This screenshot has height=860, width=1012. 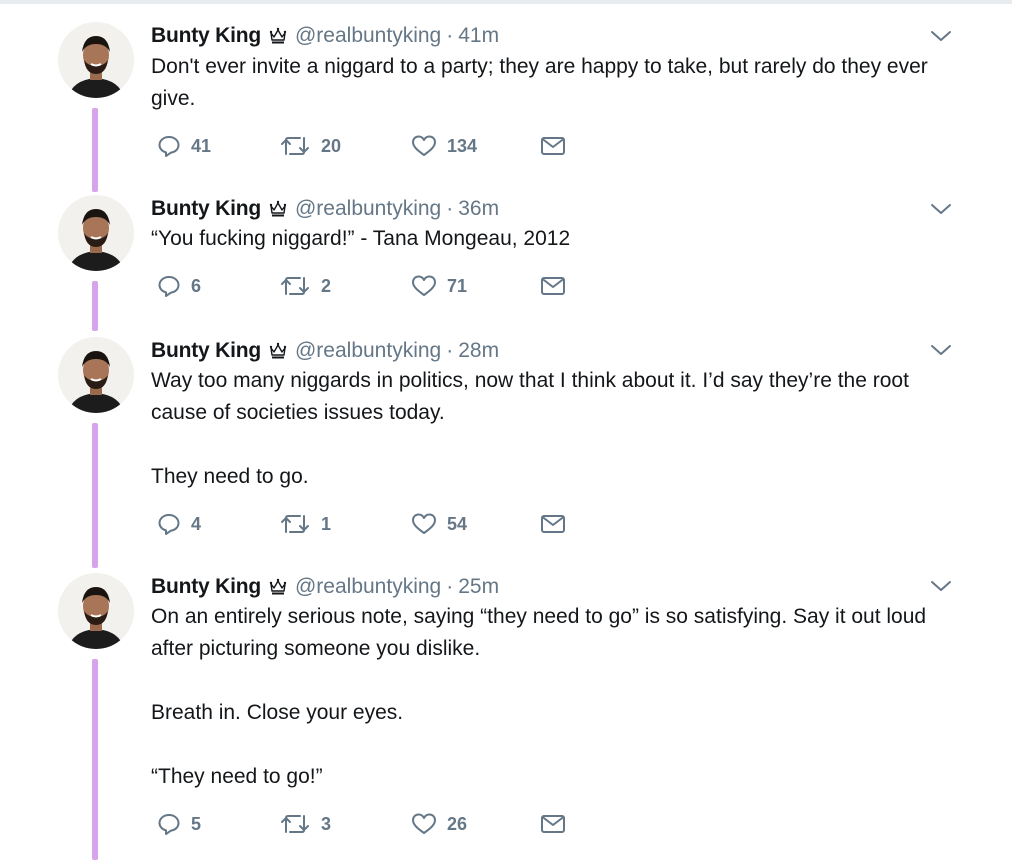 What do you see at coordinates (478, 36) in the screenshot?
I see `timestamp: 41m` at bounding box center [478, 36].